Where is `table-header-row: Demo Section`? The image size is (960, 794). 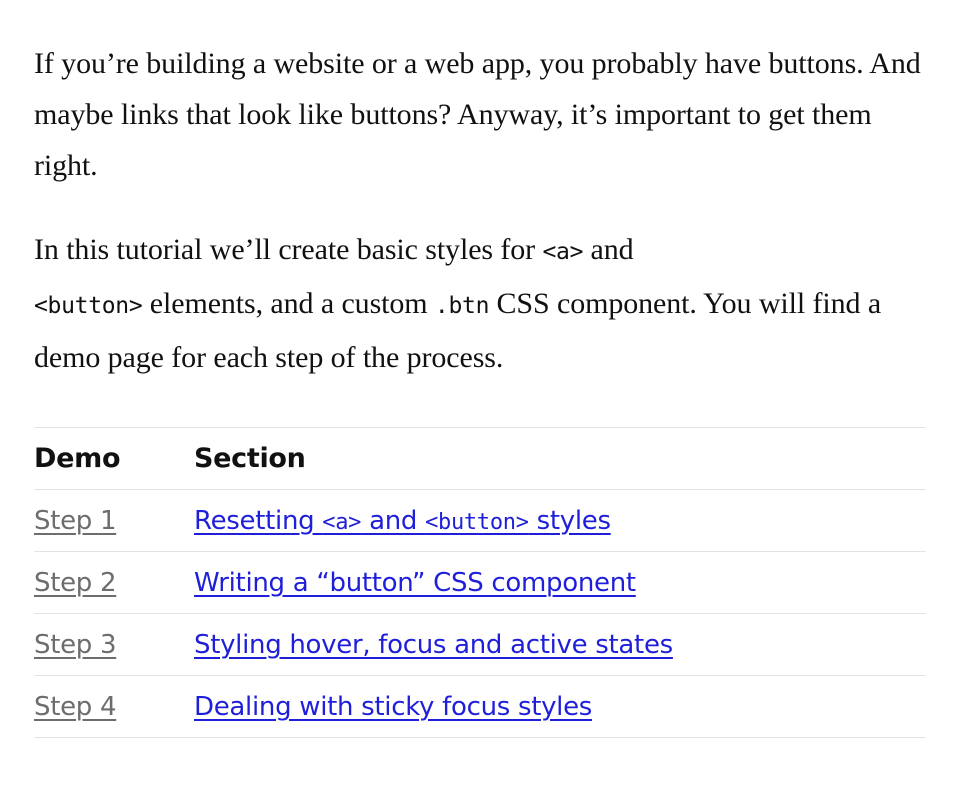
table-header-row: Demo Section is located at coordinates (480, 458).